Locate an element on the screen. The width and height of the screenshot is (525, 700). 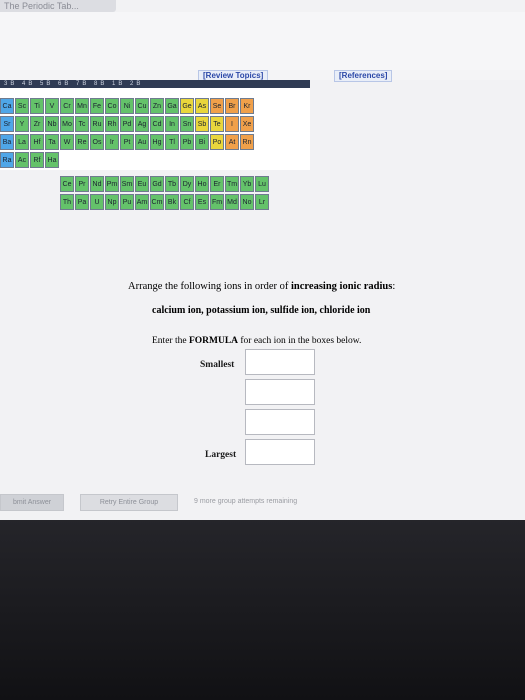
element-cell: Fe is located at coordinates (97, 106).